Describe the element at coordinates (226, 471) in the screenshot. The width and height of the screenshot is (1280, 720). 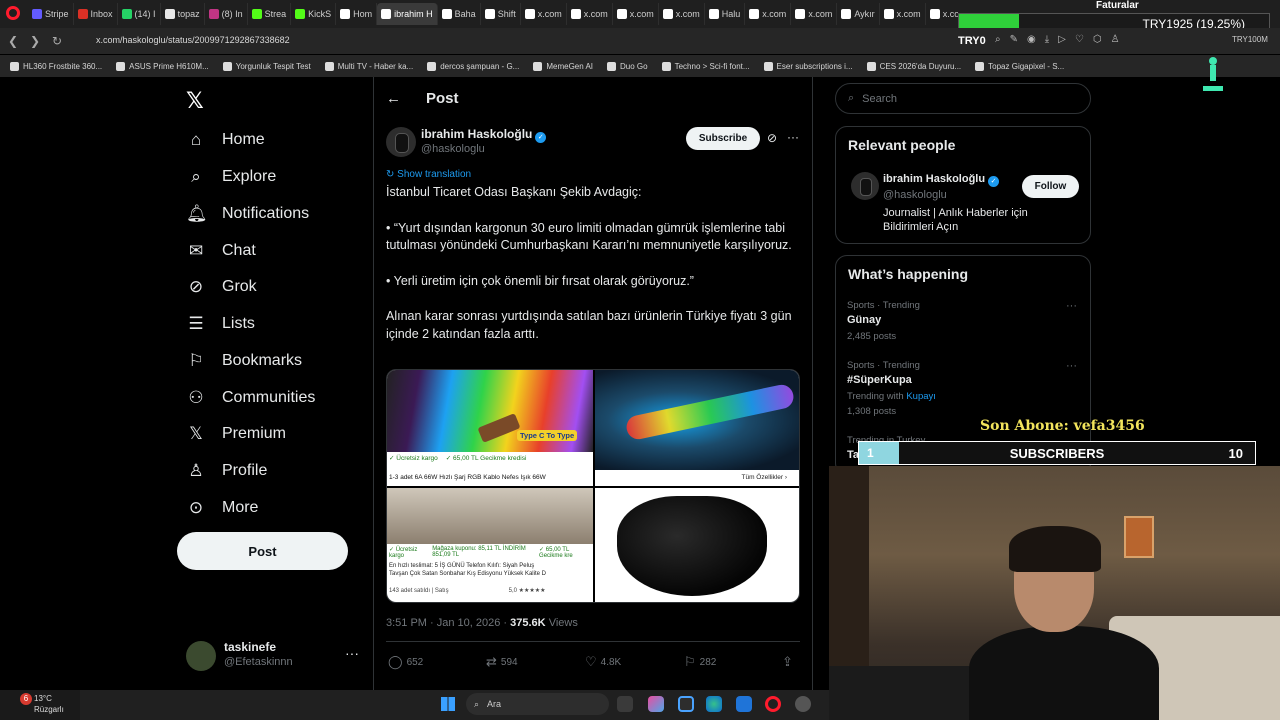
I see `nav-profile: ♙ Profile` at that location.